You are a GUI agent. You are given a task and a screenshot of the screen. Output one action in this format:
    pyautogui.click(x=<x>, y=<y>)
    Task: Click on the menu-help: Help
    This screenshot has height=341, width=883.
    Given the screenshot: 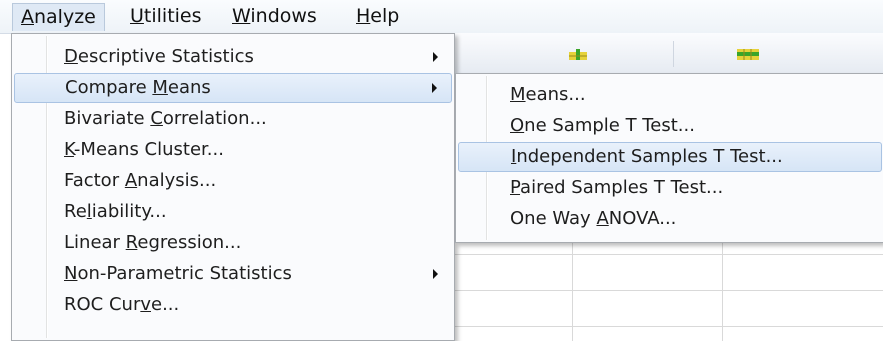 What is the action you would take?
    pyautogui.click(x=377, y=17)
    